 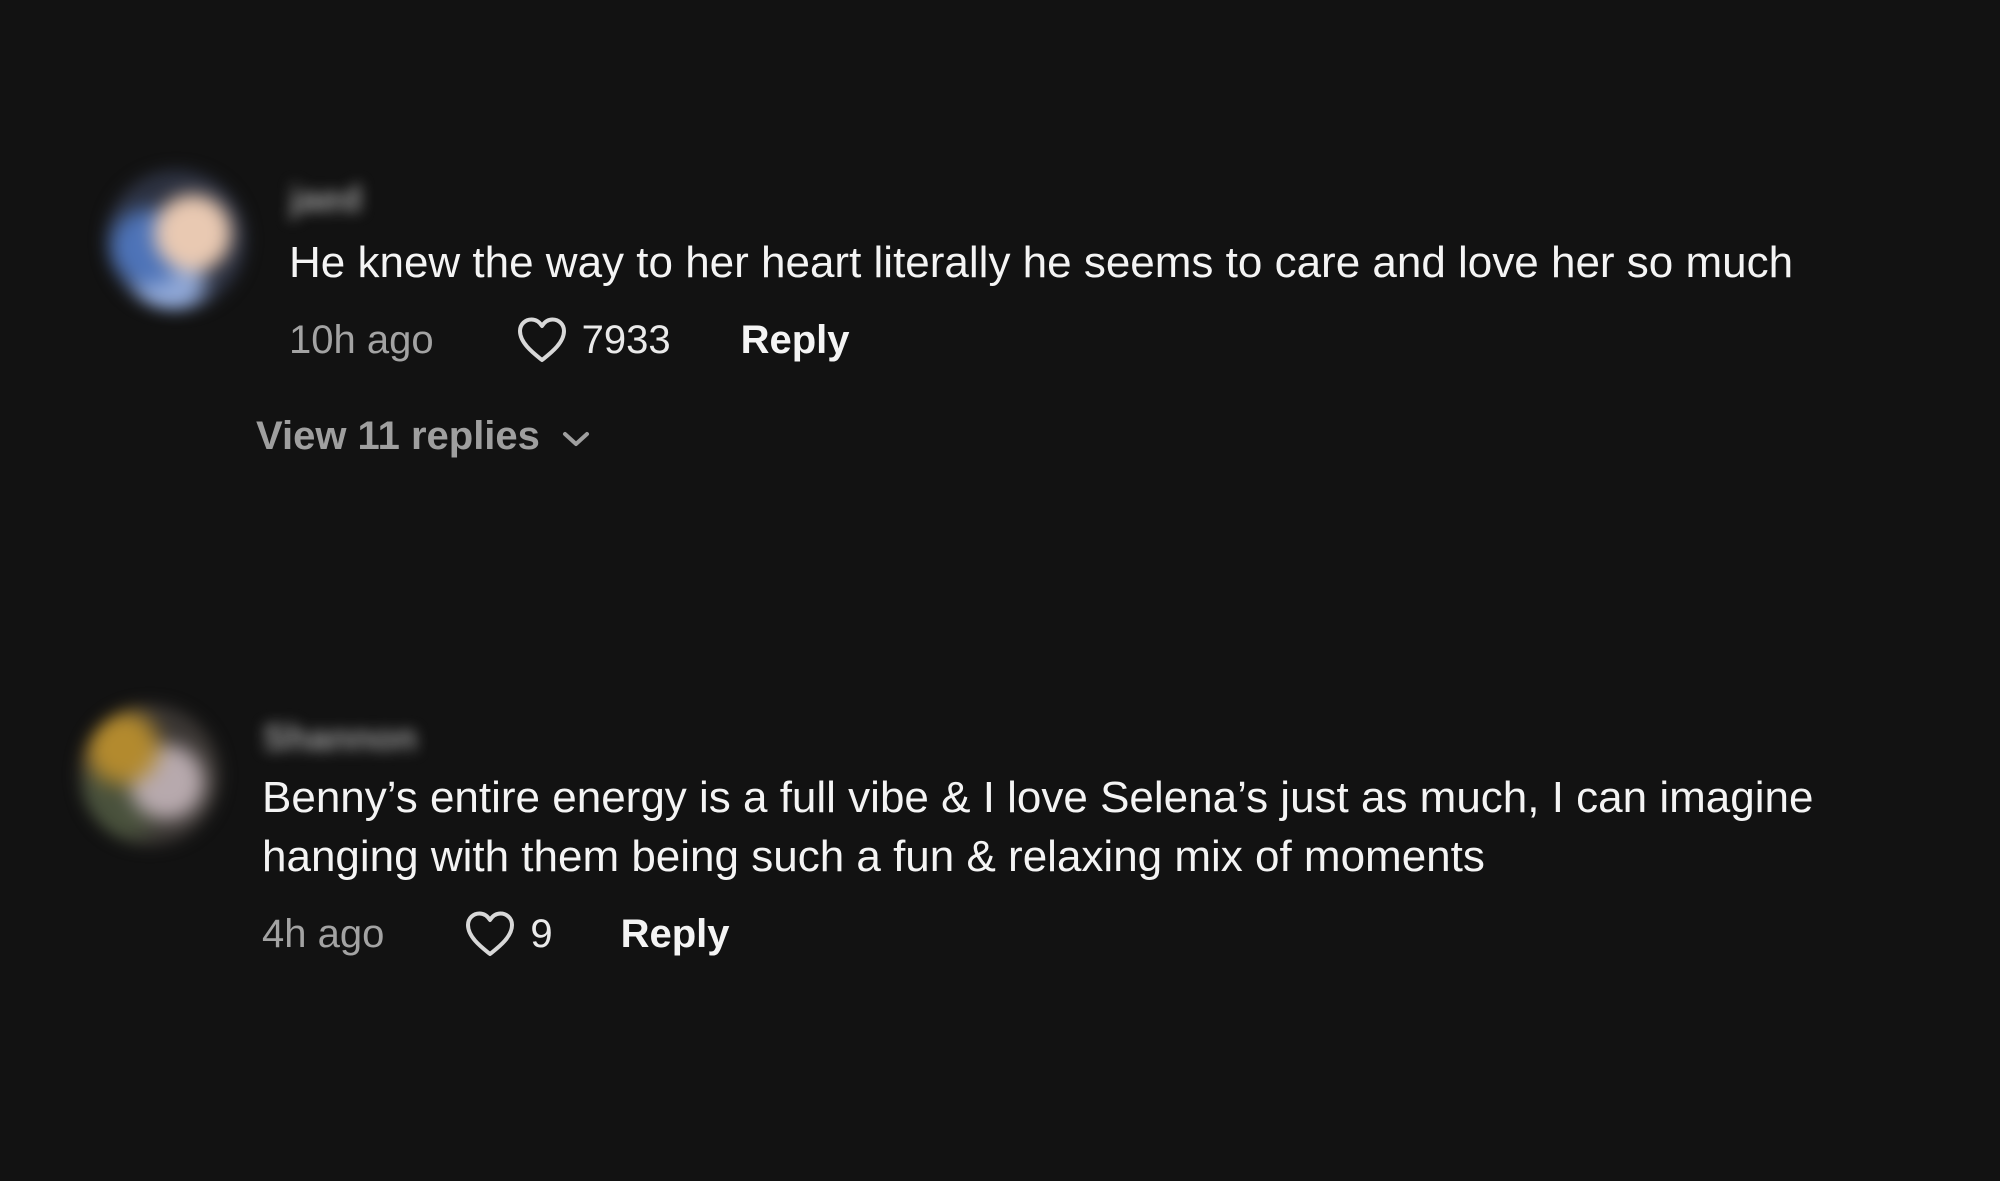 I want to click on like-count: 9, so click(x=541, y=933).